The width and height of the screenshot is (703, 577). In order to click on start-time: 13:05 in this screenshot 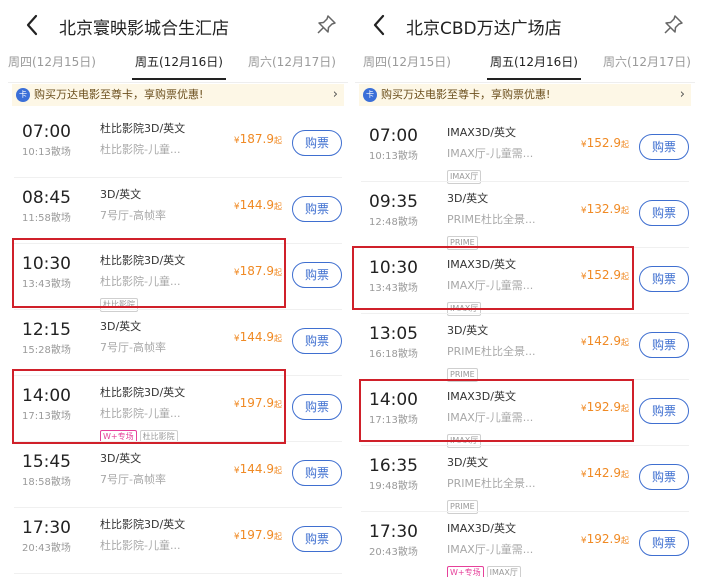, I will do `click(393, 334)`.